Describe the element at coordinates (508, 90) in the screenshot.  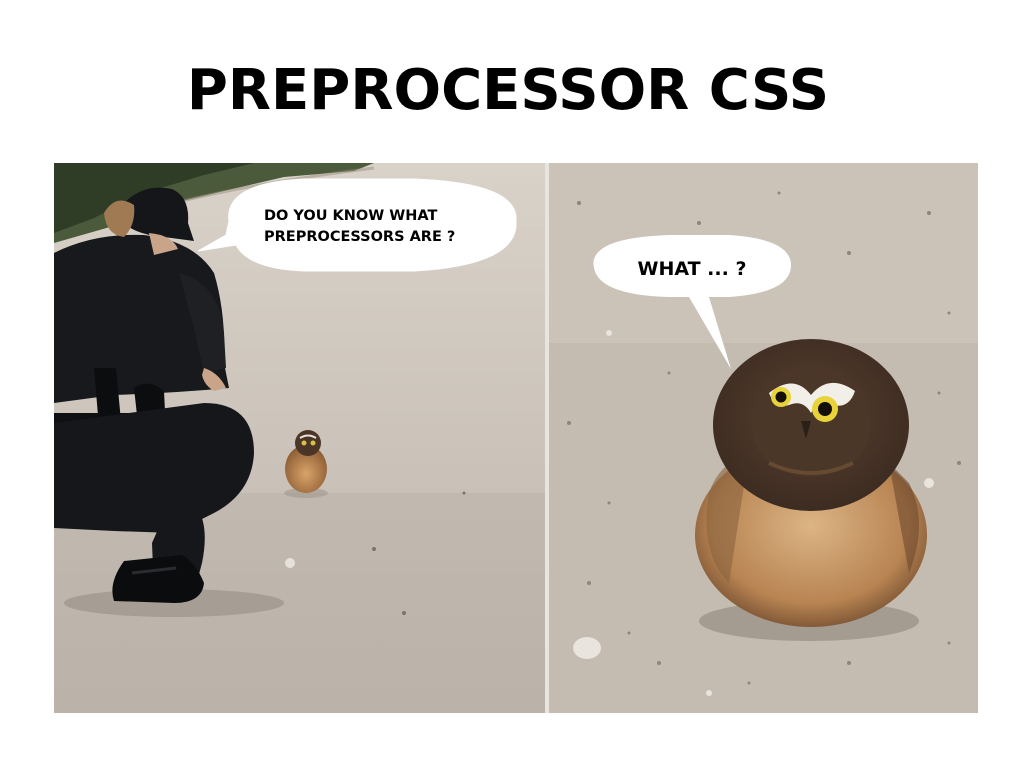
I see `slide-title: PREPROCESSOR CSS` at that location.